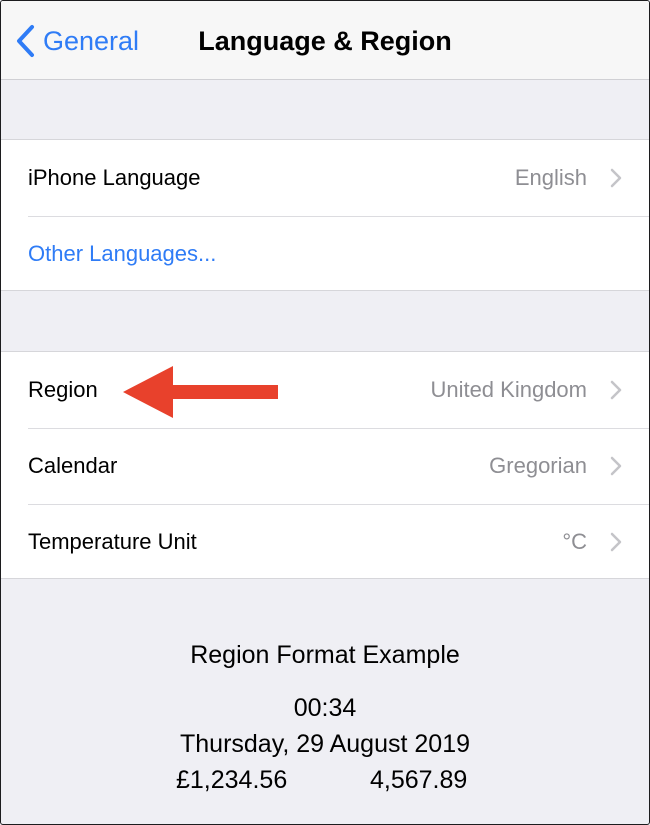 Image resolution: width=650 pixels, height=825 pixels. What do you see at coordinates (203, 394) in the screenshot?
I see `red-arrow-icon` at bounding box center [203, 394].